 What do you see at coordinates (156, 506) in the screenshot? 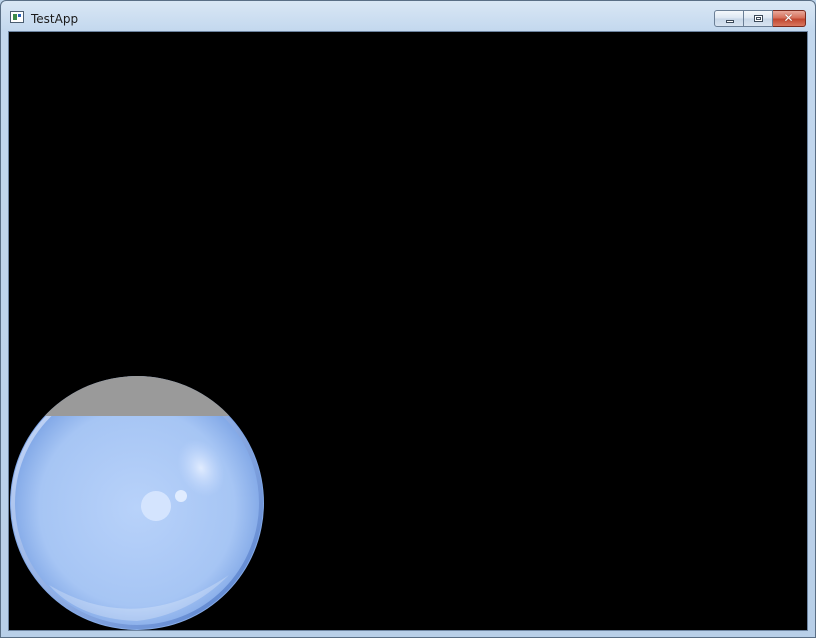
I see `bubble-specular-large` at bounding box center [156, 506].